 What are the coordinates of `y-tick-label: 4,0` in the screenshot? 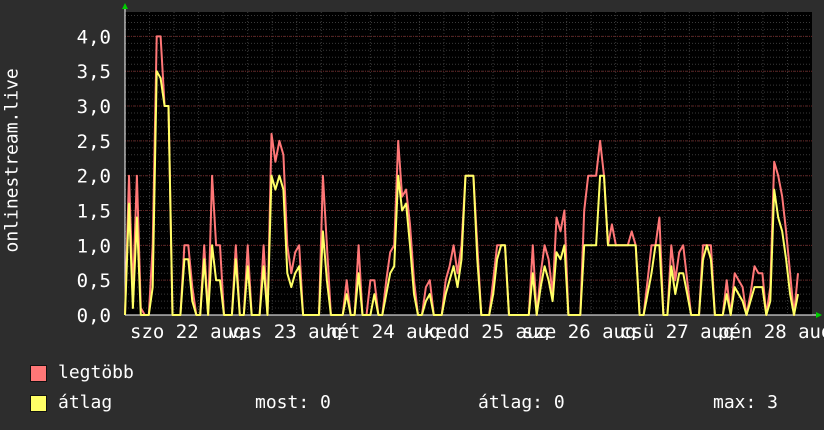 It's located at (94, 37).